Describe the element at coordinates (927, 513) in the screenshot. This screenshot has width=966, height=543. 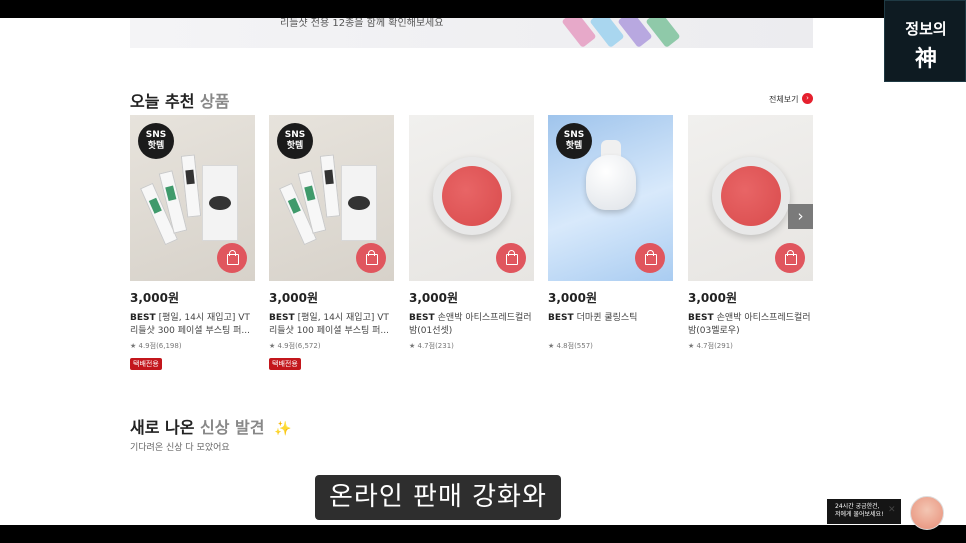
I see `chatbot-avatar` at that location.